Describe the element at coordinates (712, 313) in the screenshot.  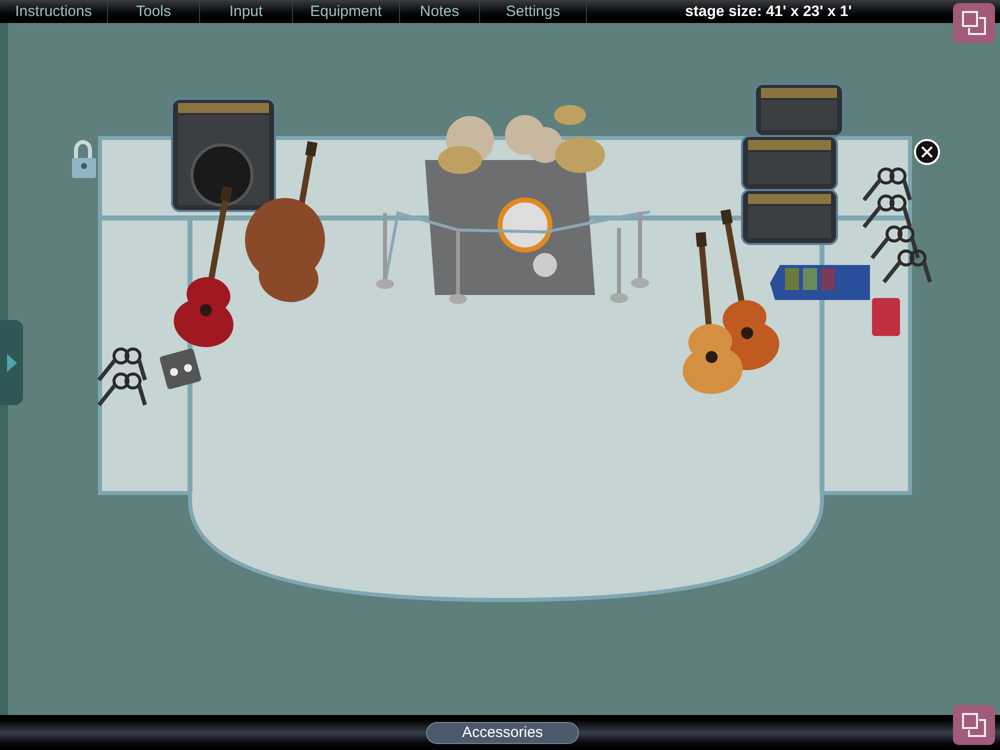
I see `acoustic-guitar-drawing` at that location.